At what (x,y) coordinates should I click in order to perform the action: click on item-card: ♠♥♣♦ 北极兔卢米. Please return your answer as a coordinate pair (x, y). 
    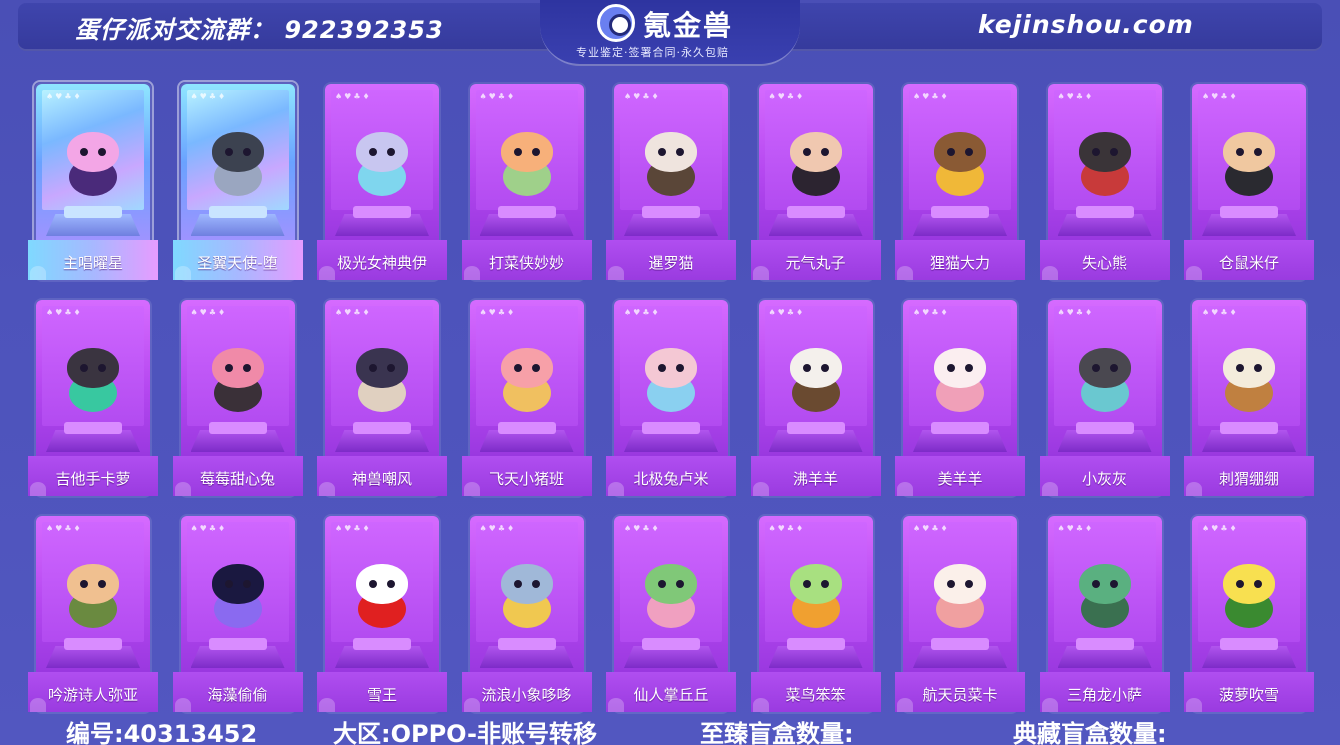
    Looking at the image, I should click on (671, 396).